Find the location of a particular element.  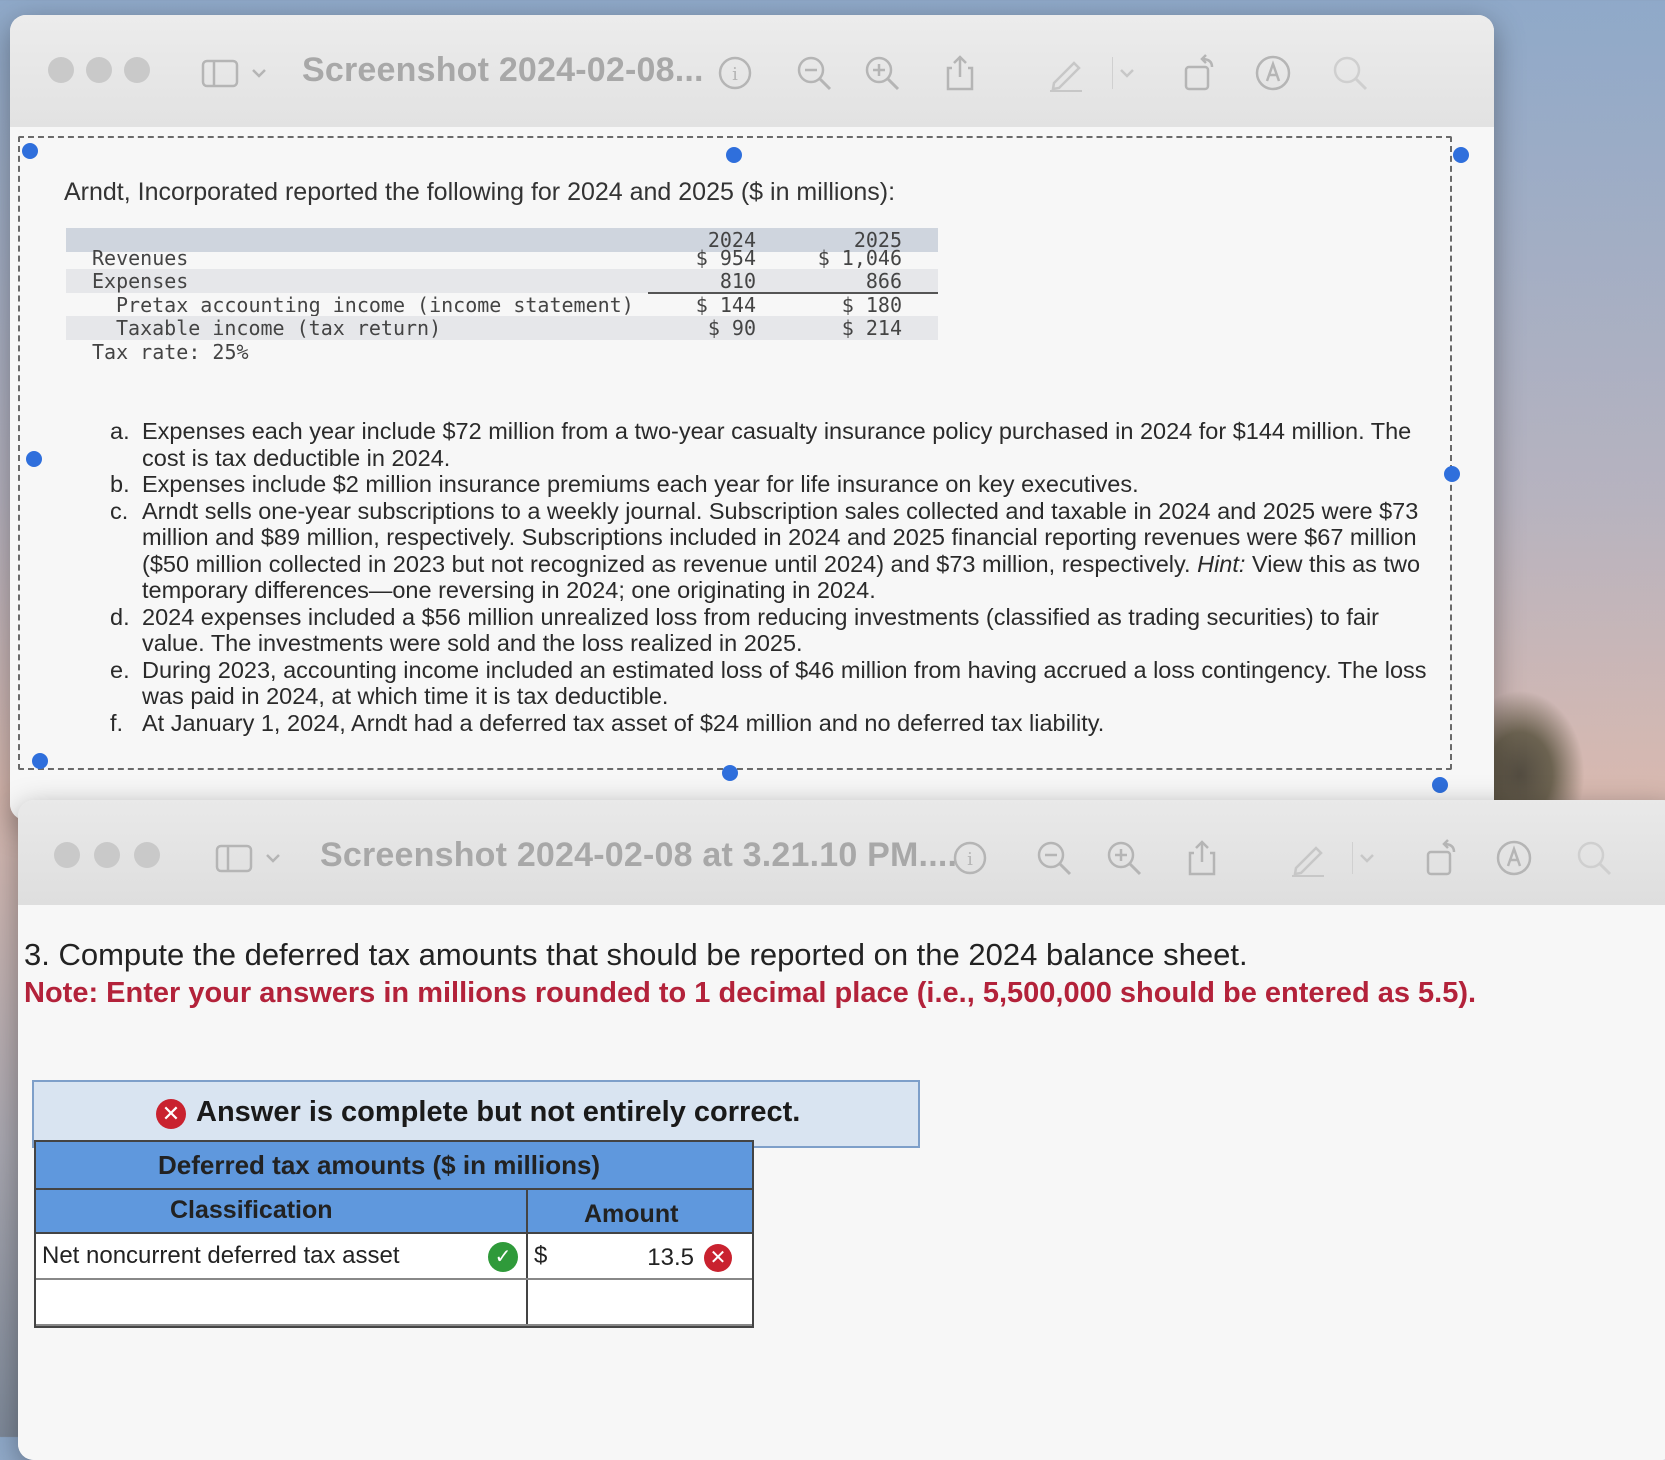

selection-handle-middle-left is located at coordinates (34, 459).